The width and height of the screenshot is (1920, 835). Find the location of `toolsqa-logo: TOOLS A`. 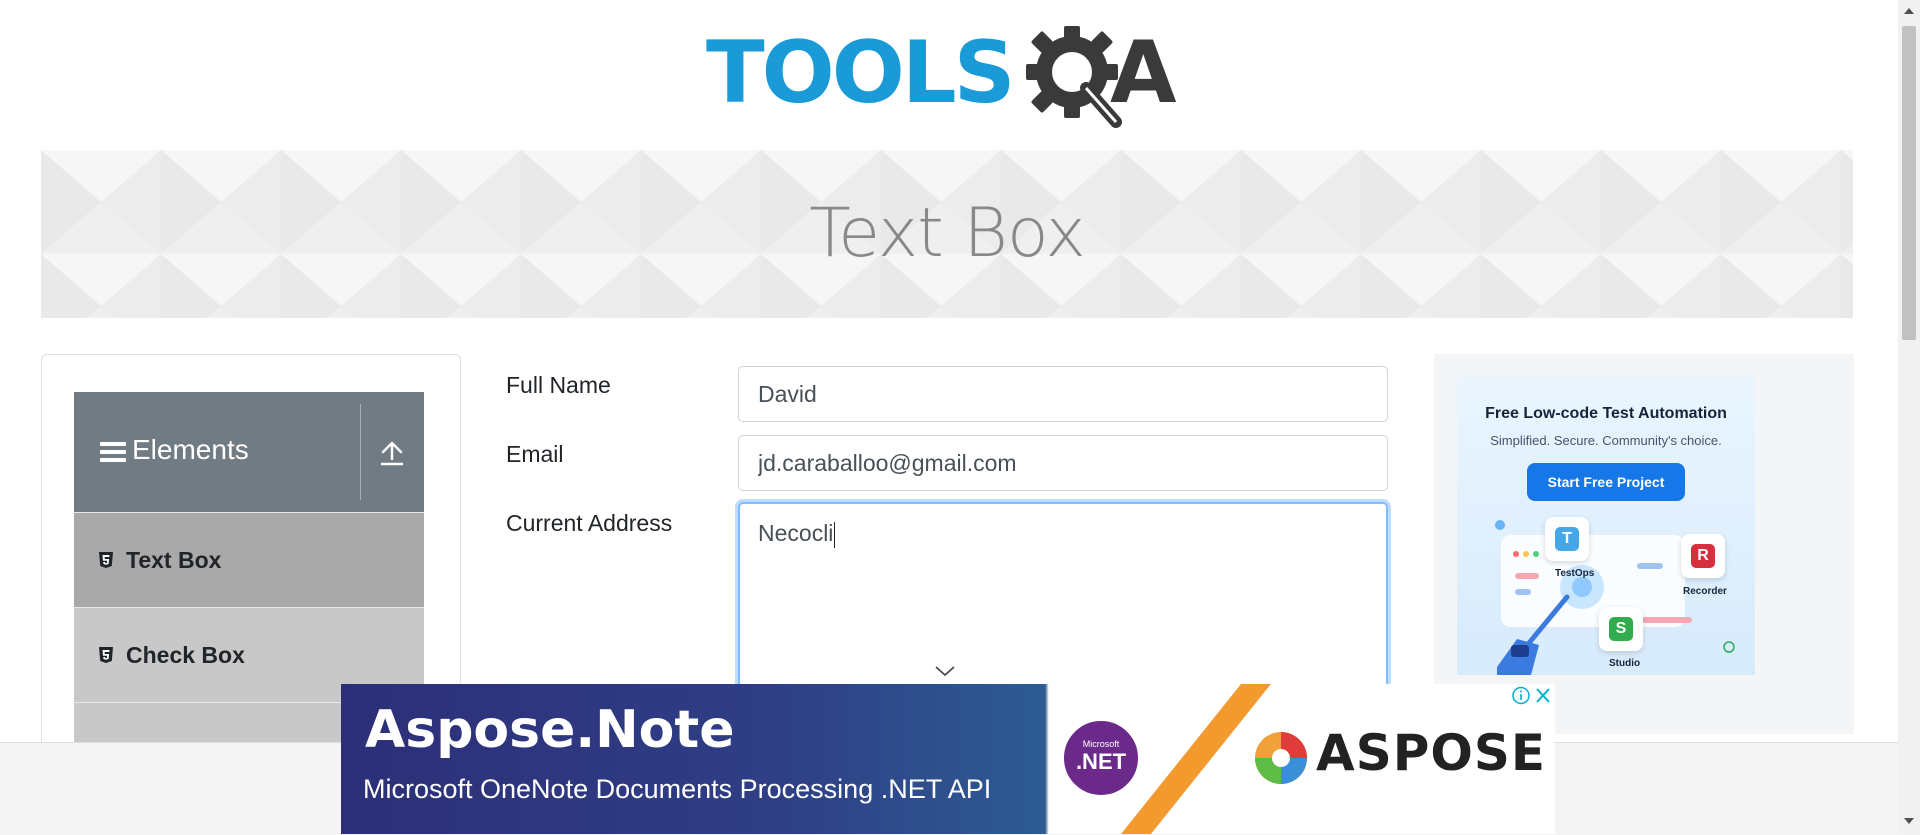

toolsqa-logo: TOOLS A is located at coordinates (949, 78).